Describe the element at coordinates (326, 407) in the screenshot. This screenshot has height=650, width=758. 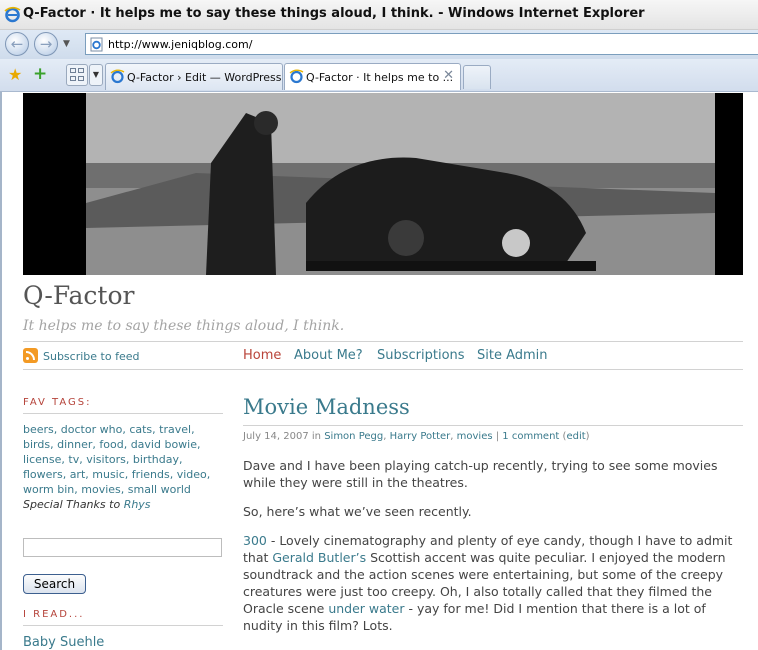
I see `post-title: Movie Madness` at that location.